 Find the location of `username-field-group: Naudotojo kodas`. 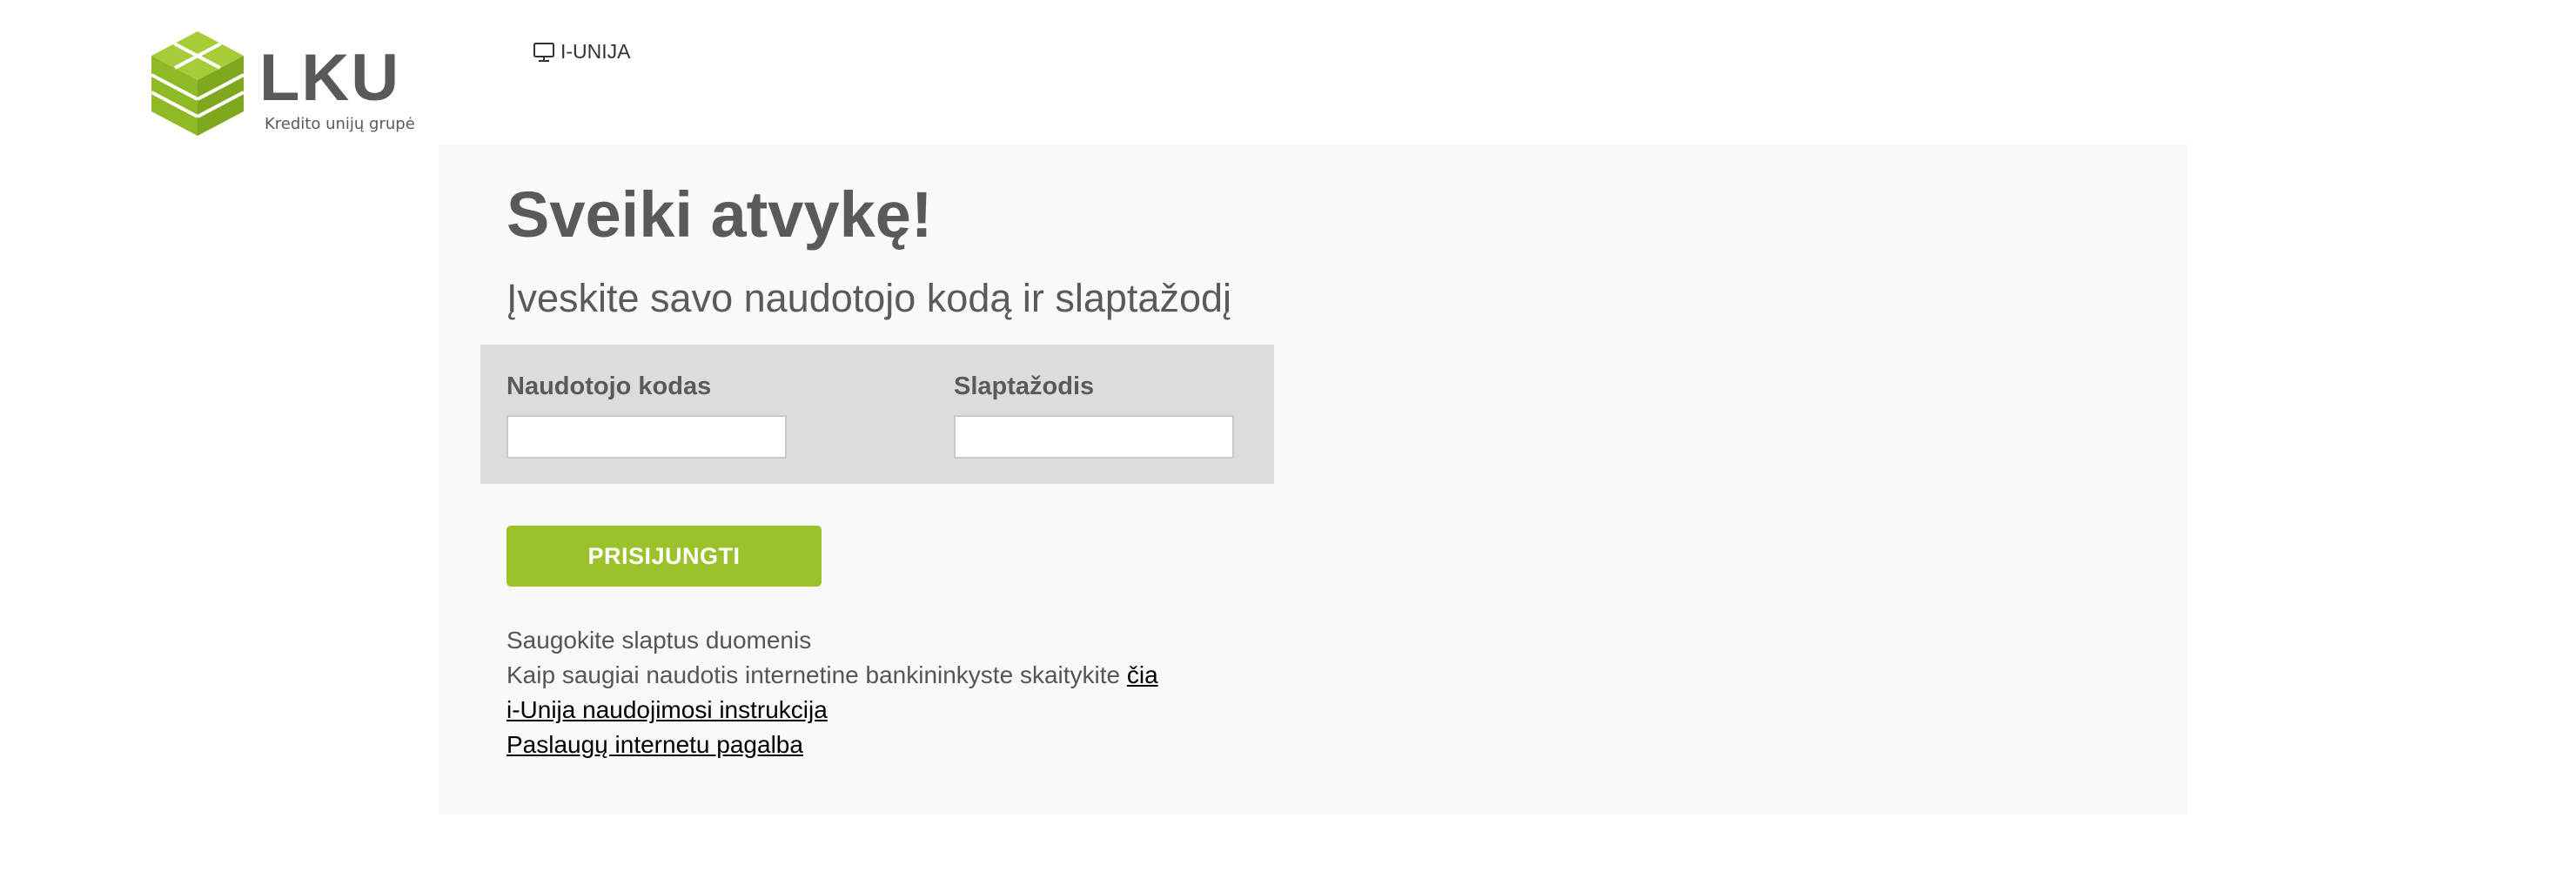

username-field-group: Naudotojo kodas is located at coordinates (646, 415).